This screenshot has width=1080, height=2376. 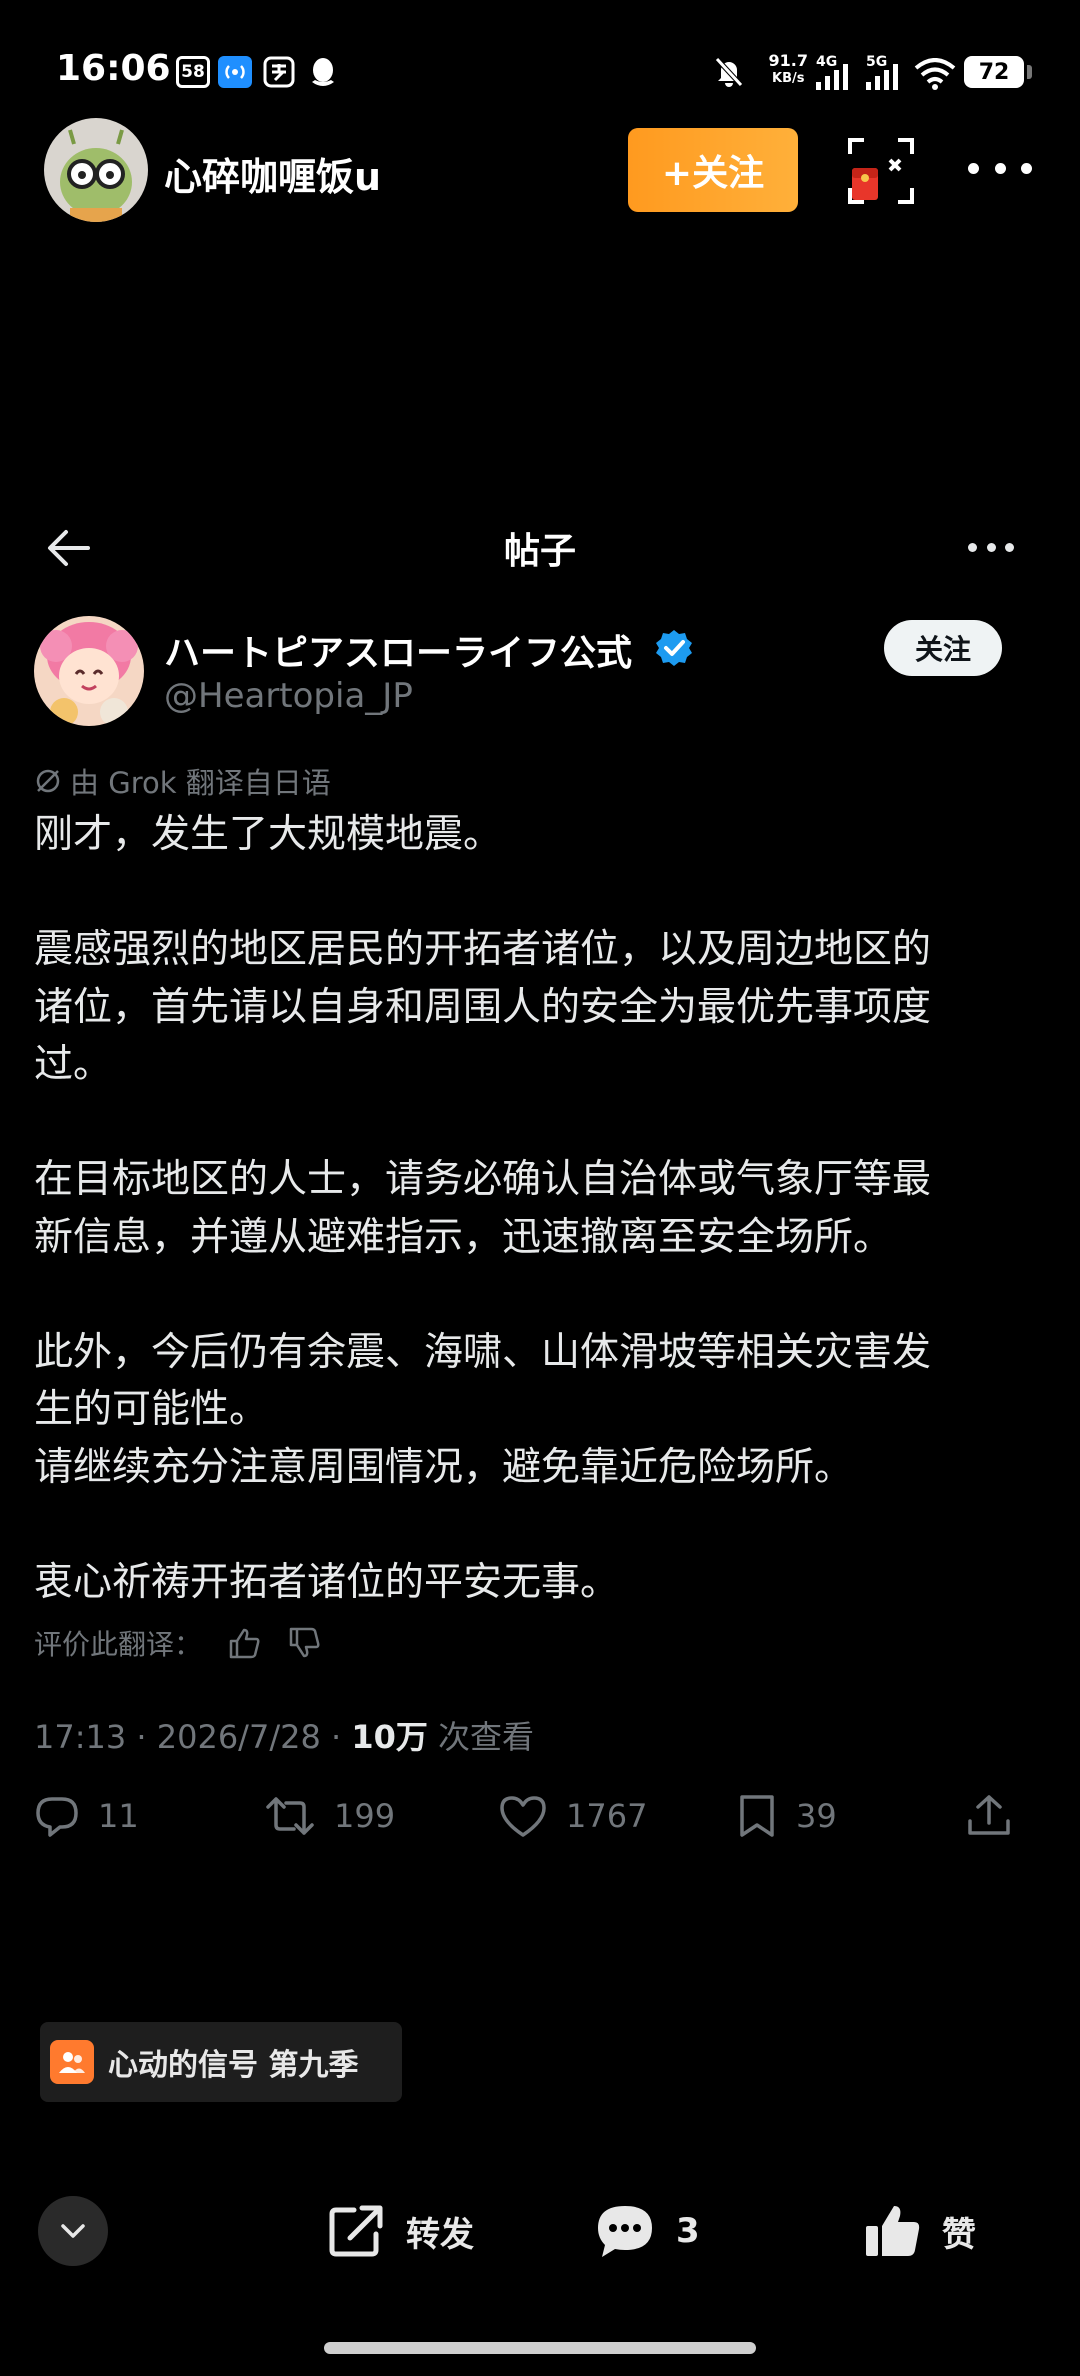 What do you see at coordinates (272, 173) in the screenshot?
I see `top-username: 心碎咖喱饭u` at bounding box center [272, 173].